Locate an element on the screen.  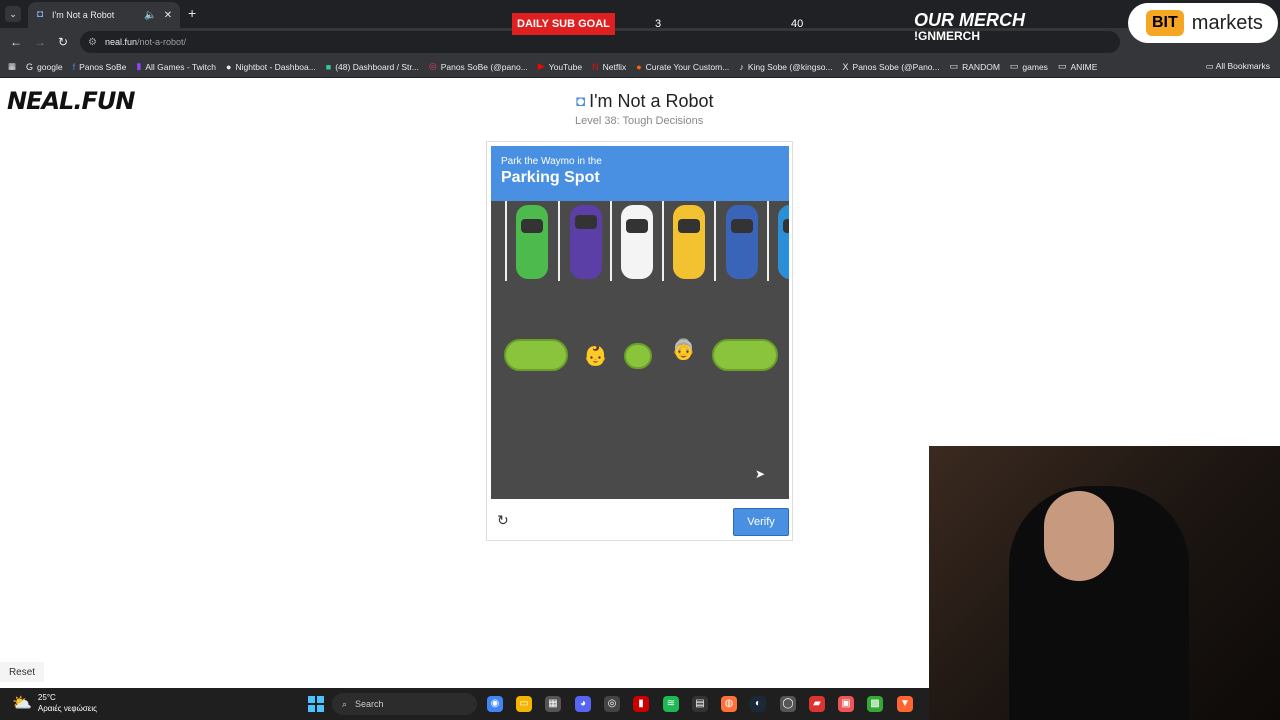
reset-button: Reset is located at coordinates (22, 672).